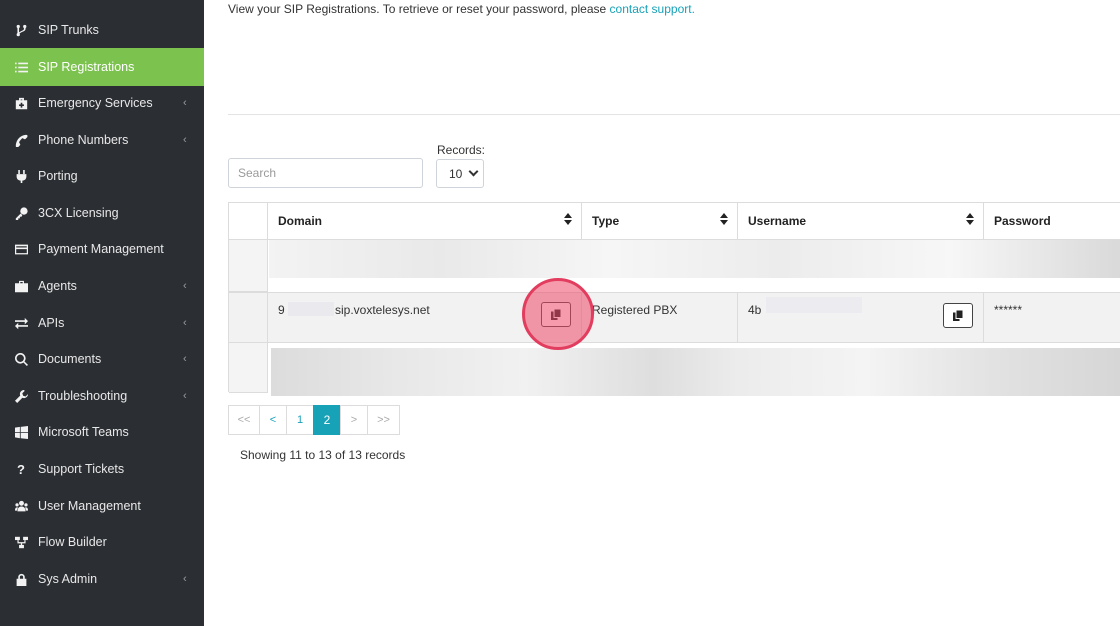  I want to click on sidebar-item-emergency-services: Emergency Services ‹, so click(102, 103).